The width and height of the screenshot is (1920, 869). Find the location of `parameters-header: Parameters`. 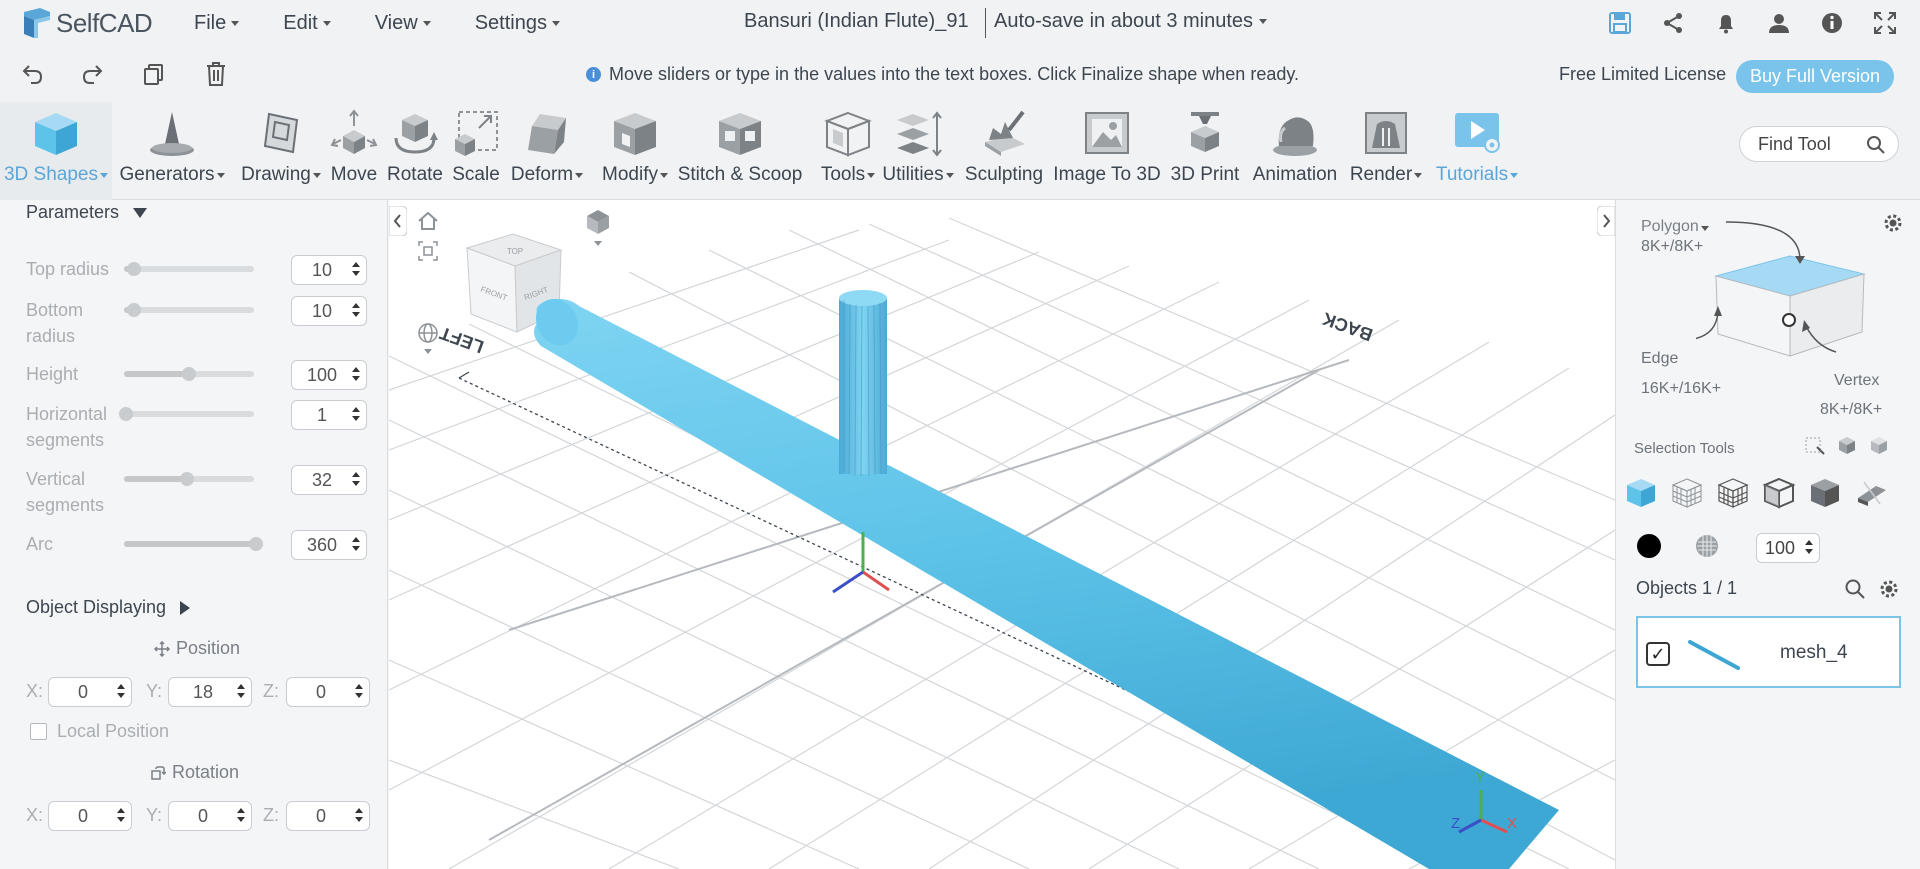

parameters-header: Parameters is located at coordinates (87, 212).